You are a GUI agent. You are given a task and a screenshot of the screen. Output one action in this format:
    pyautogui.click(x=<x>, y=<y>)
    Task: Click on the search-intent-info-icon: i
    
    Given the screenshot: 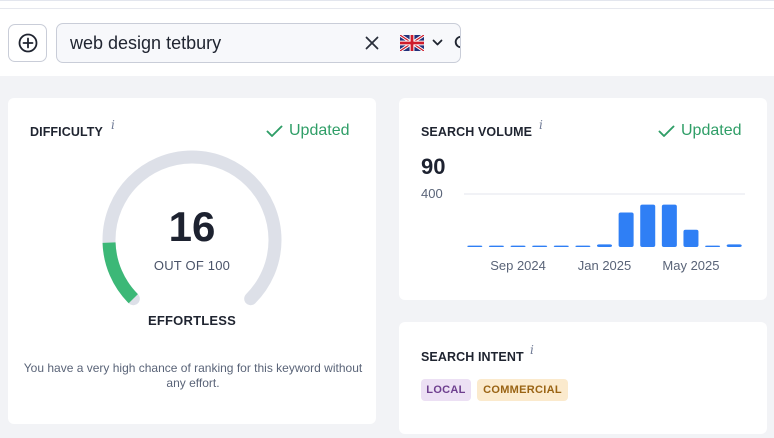 What is the action you would take?
    pyautogui.click(x=532, y=350)
    